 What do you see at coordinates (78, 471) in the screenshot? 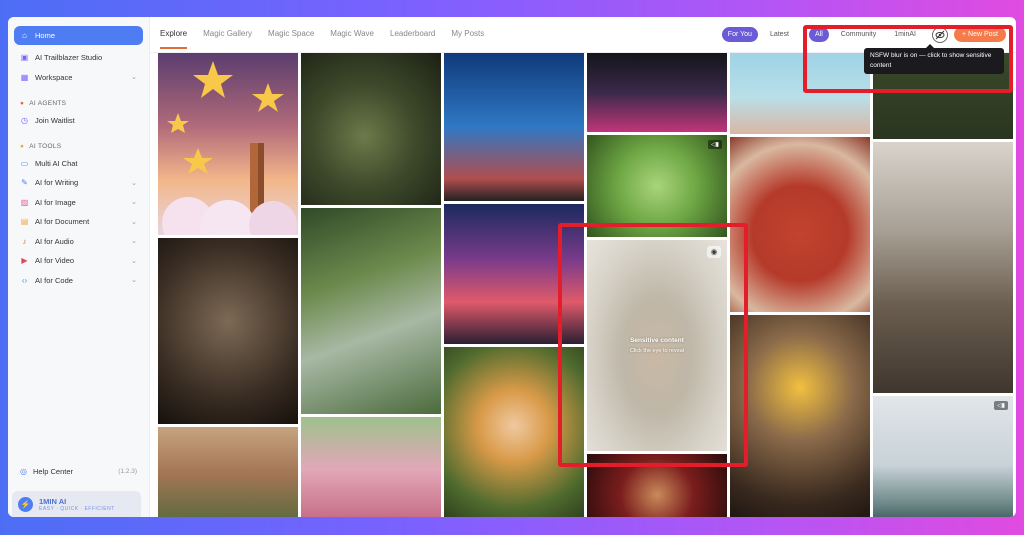
I see `help-center: ◎ Help Center (1.2.3)` at bounding box center [78, 471].